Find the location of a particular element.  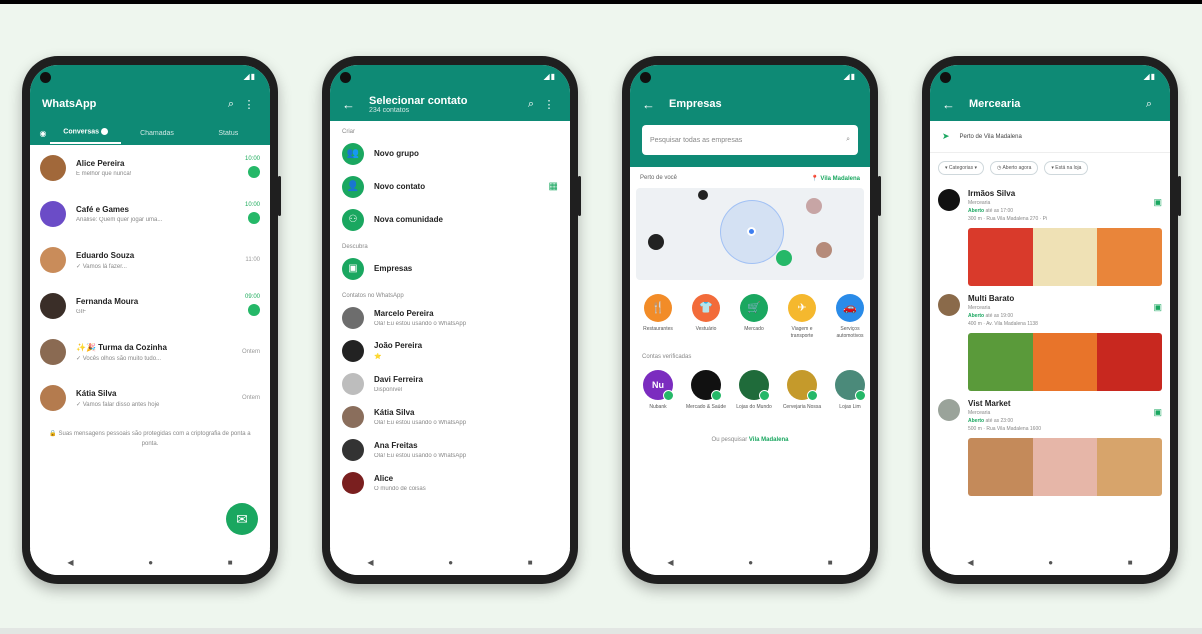

verified-shop: Cervejaria Nossa is located at coordinates (802, 390).